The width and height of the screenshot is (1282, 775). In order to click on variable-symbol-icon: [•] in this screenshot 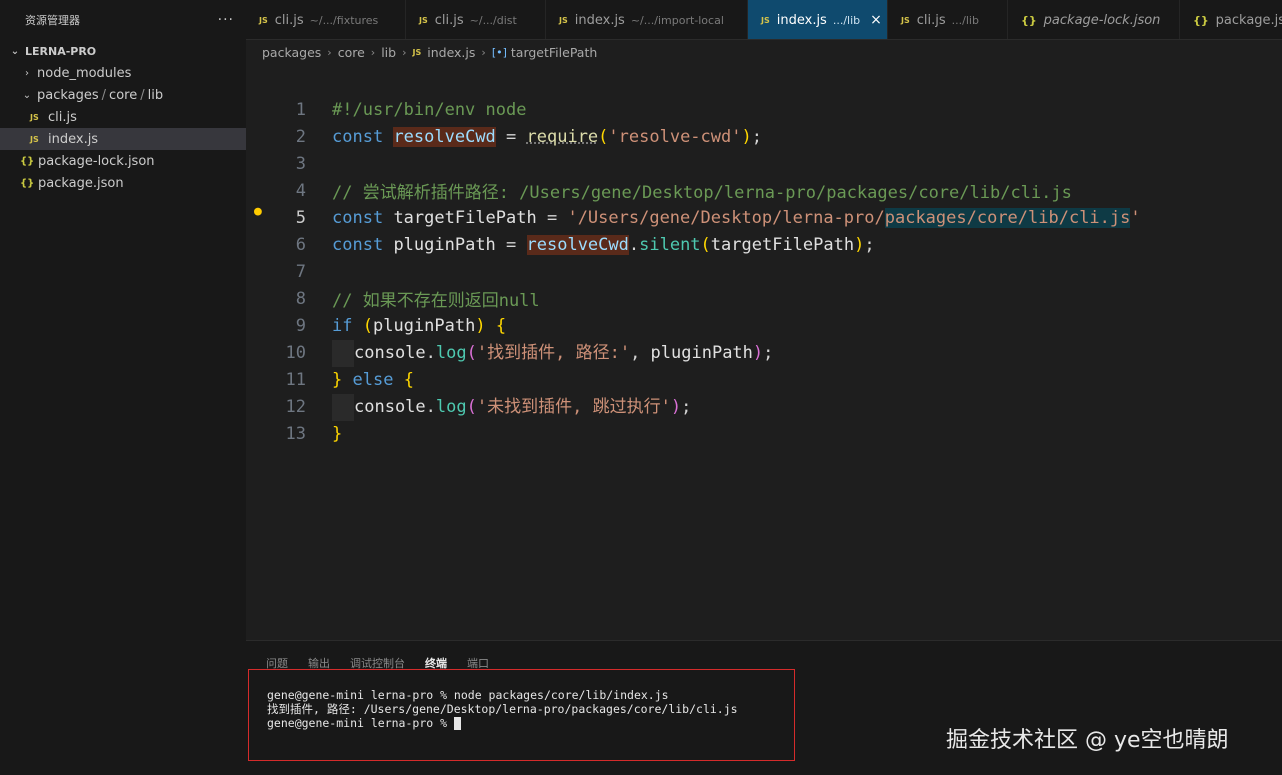, I will do `click(499, 52)`.